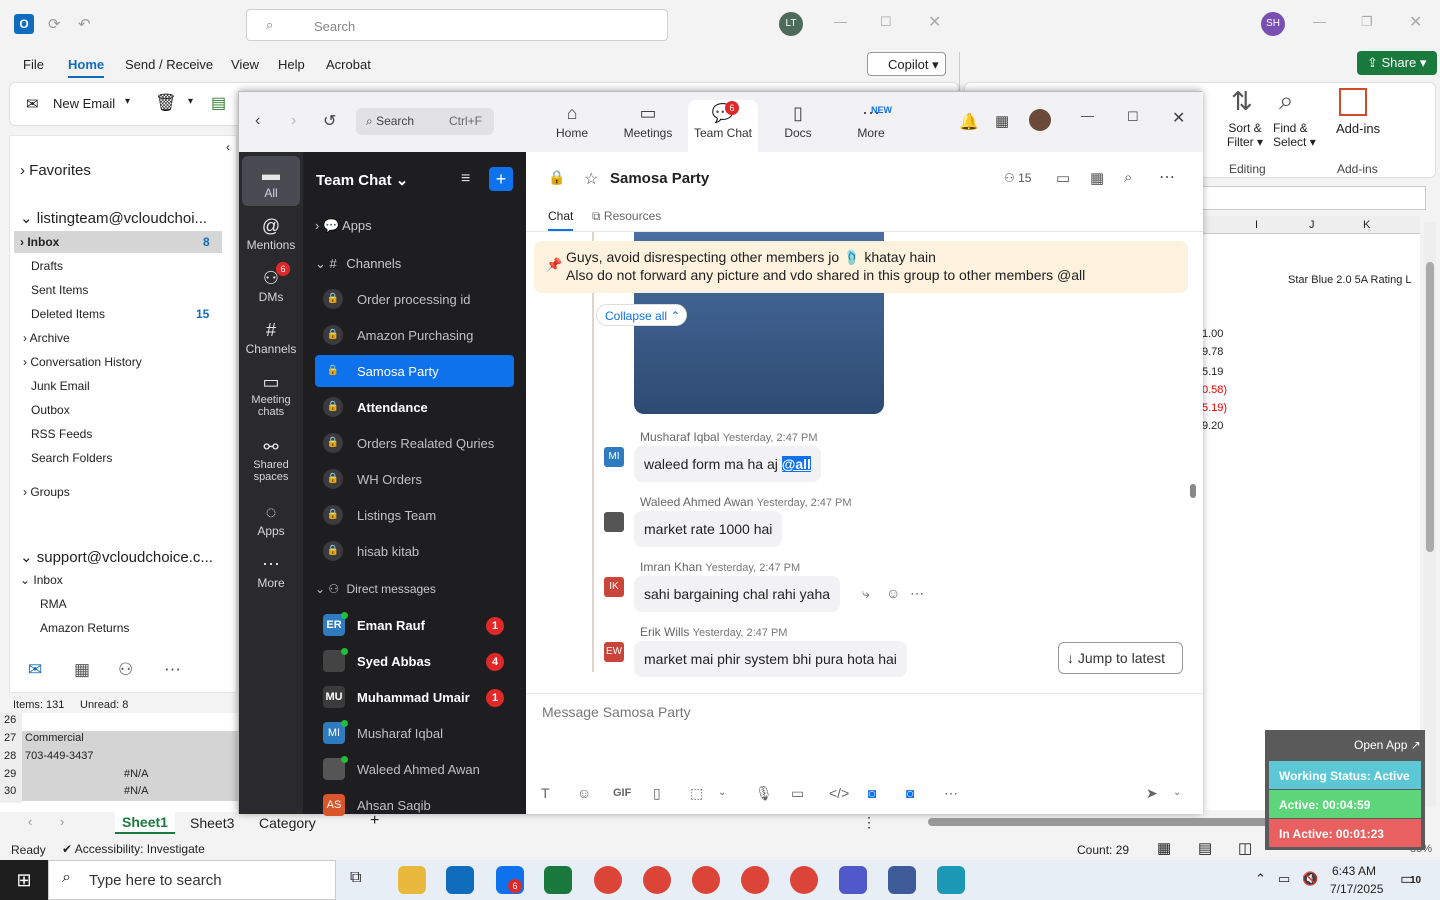 This screenshot has height=900, width=1440. I want to click on rail-more: ⋯ More, so click(271, 571).